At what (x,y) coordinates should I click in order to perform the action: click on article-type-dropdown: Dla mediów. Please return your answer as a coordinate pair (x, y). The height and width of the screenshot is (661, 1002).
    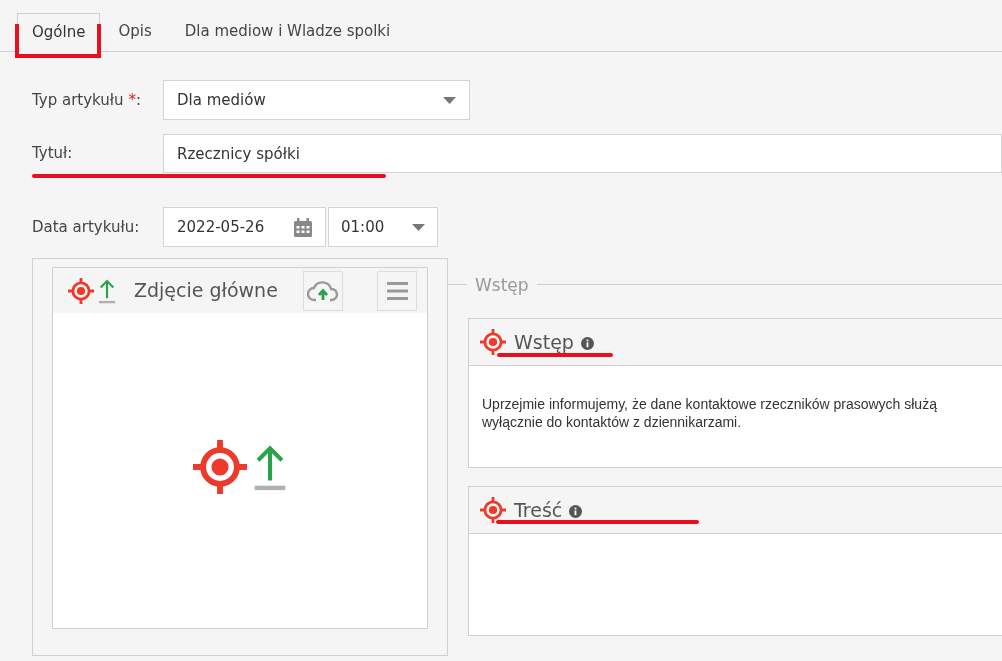
    Looking at the image, I should click on (316, 100).